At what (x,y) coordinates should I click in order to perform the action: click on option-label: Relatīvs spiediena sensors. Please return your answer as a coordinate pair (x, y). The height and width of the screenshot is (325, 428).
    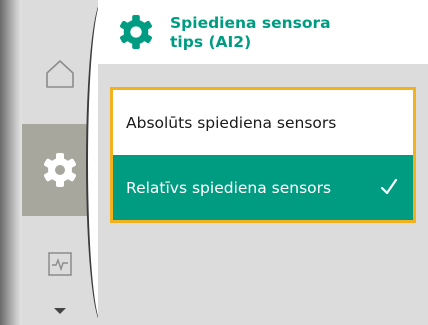
    Looking at the image, I should click on (229, 187).